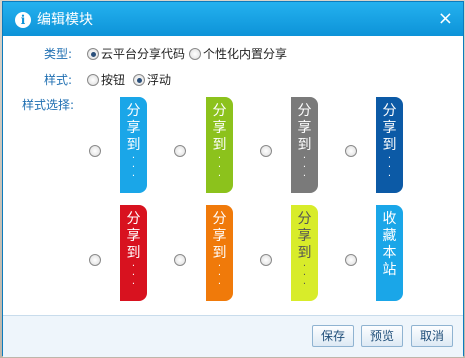  I want to click on style-select-label: 样式选择:, so click(48, 105).